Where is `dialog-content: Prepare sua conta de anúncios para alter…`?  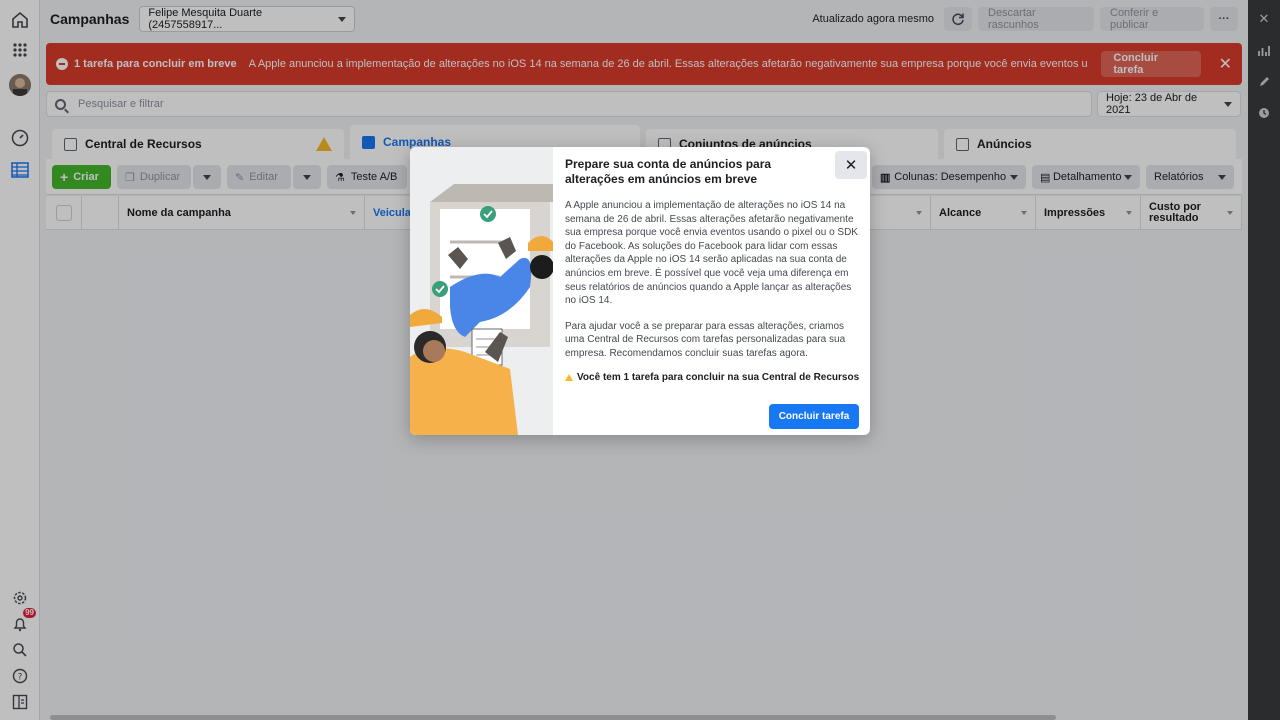 dialog-content: Prepare sua conta de anúncios para alter… is located at coordinates (713, 270).